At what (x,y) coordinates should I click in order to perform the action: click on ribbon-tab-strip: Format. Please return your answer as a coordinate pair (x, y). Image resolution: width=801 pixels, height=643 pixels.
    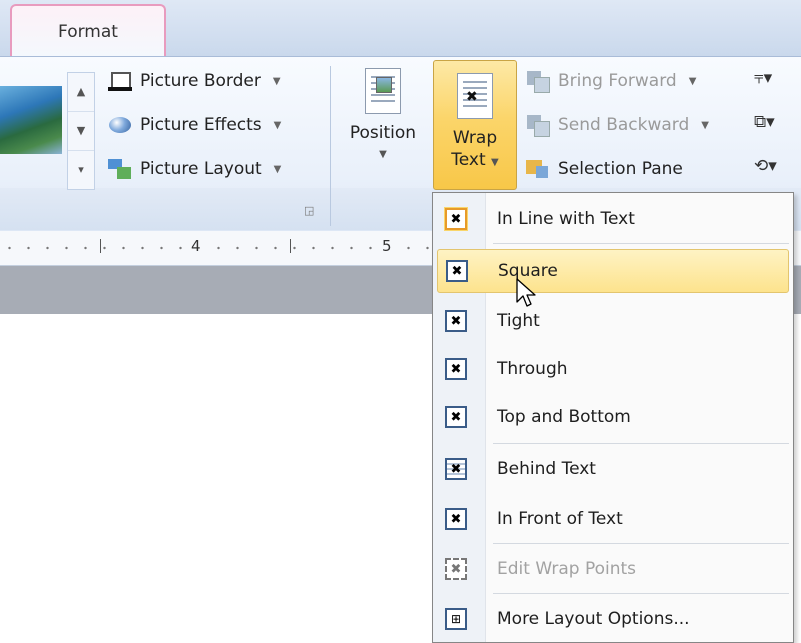
    Looking at the image, I should click on (400, 29).